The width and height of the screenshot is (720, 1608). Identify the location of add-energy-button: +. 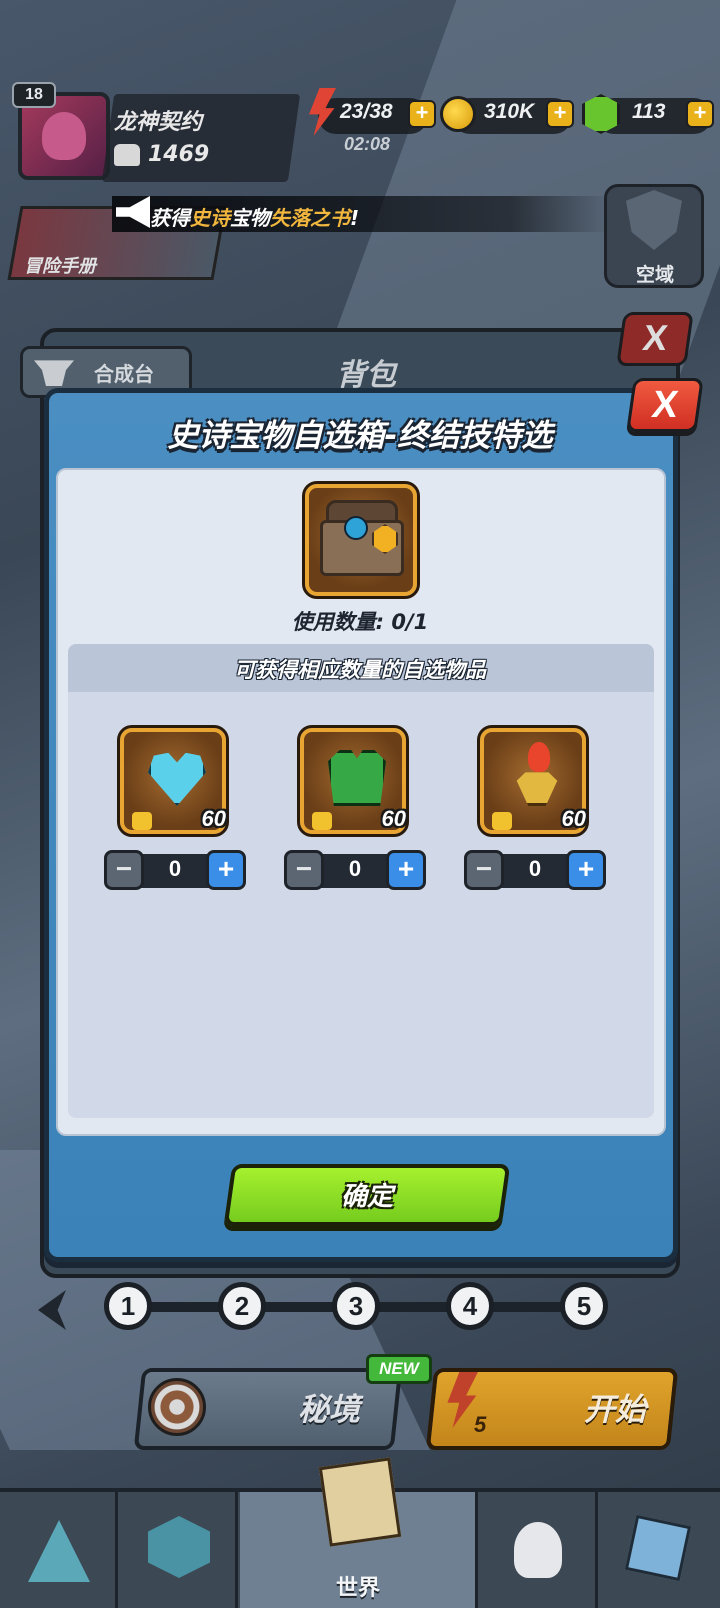
(422, 114).